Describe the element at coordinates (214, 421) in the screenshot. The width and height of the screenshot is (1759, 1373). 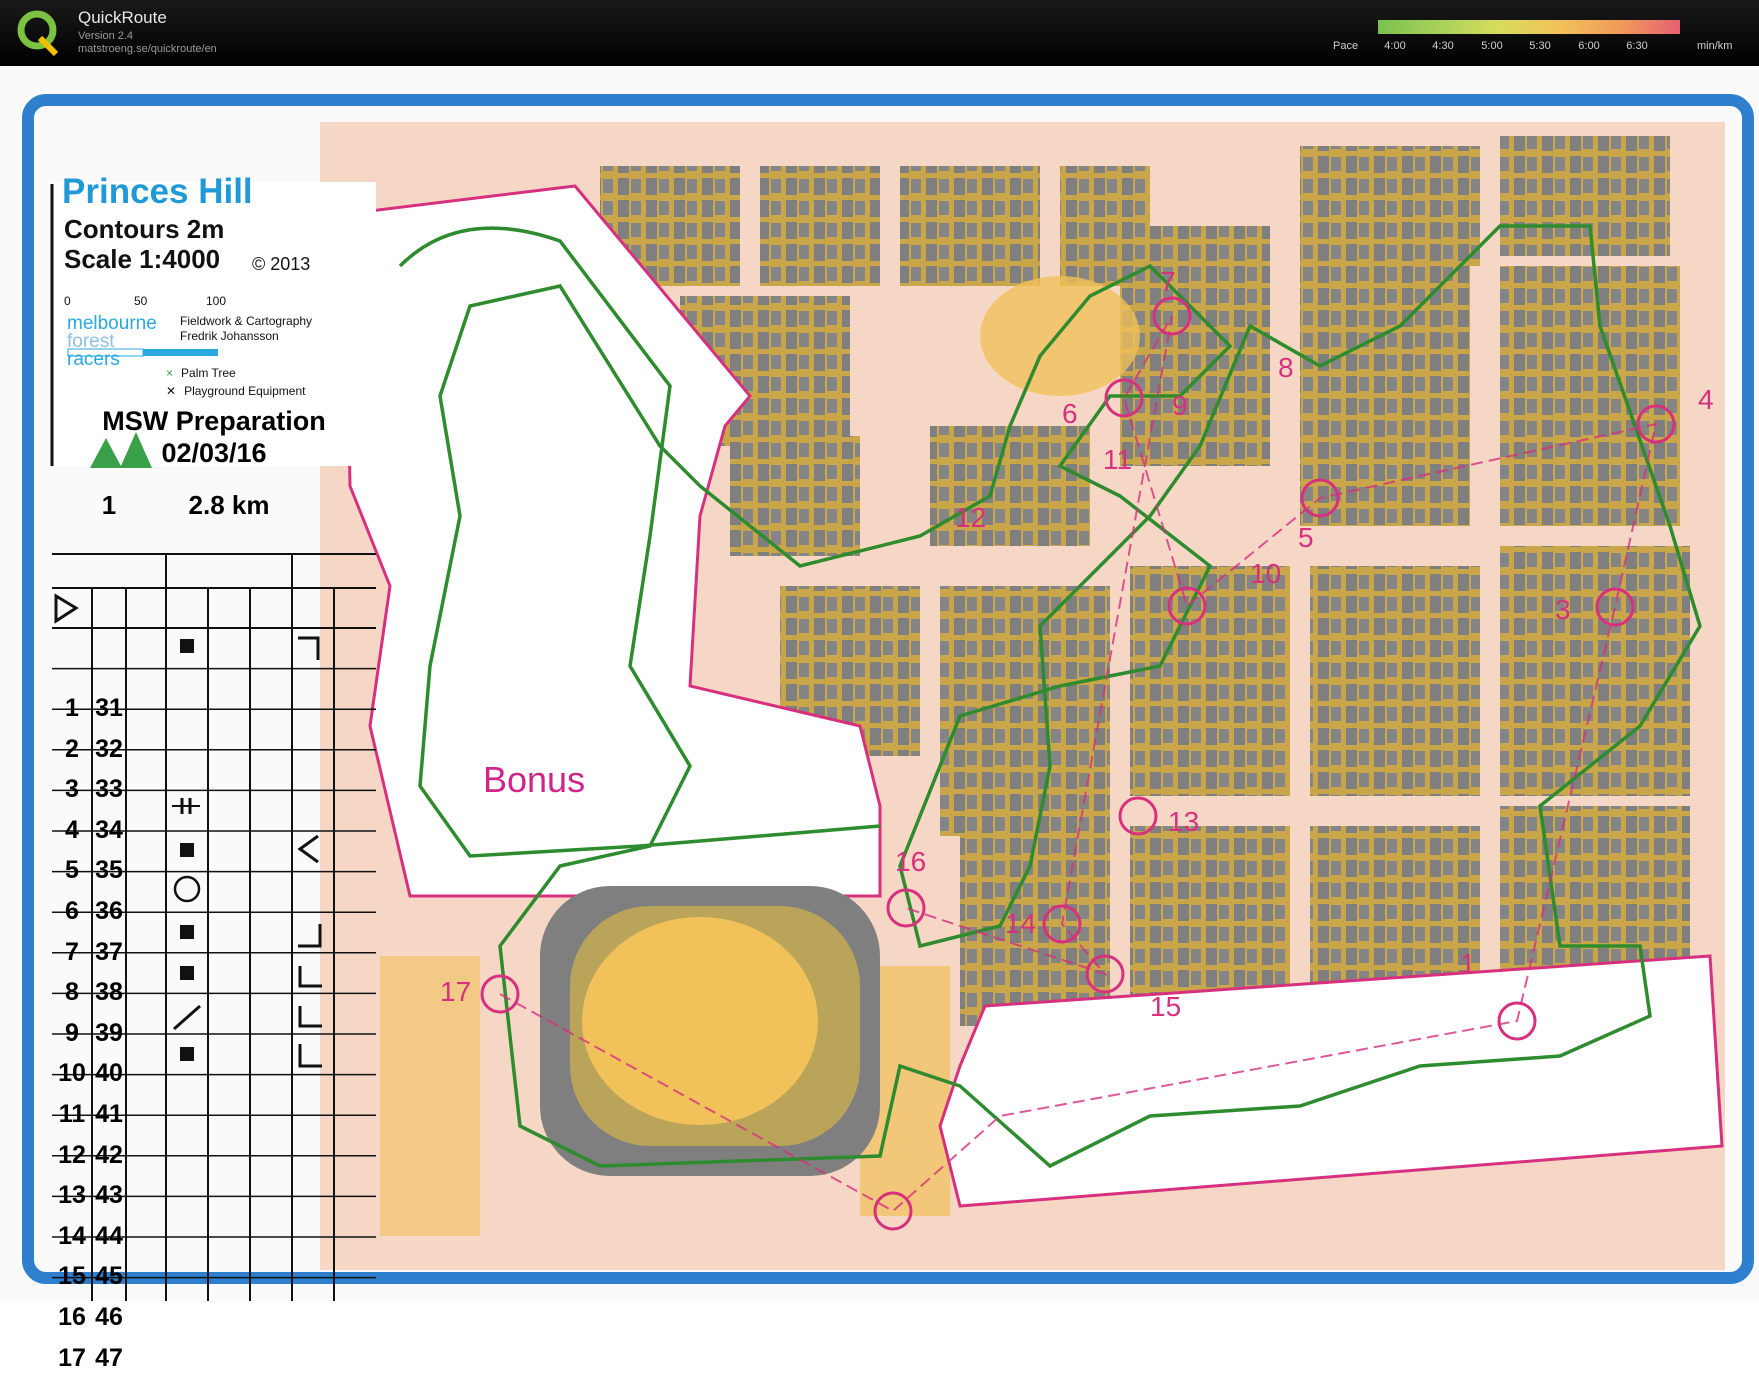
I see `event-name: MSW Preparation` at that location.